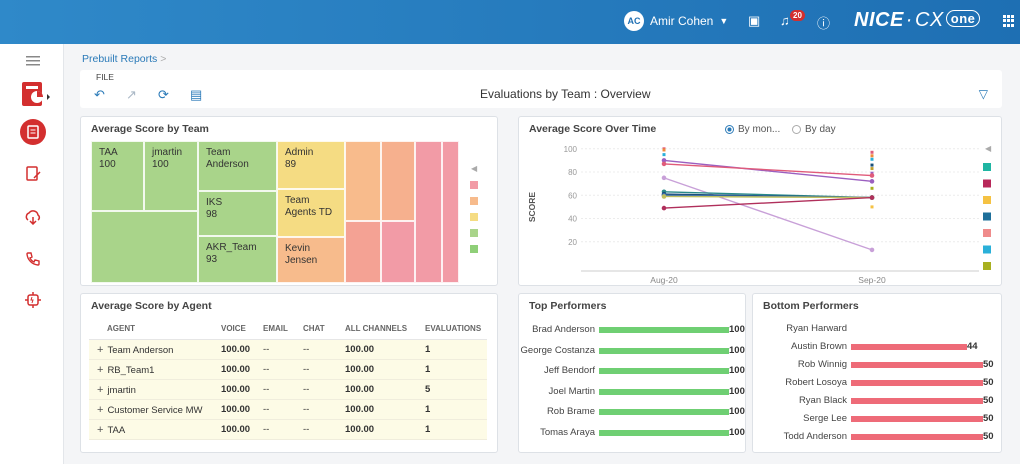  I want to click on nav-evaluations-icon, so click(33, 174).